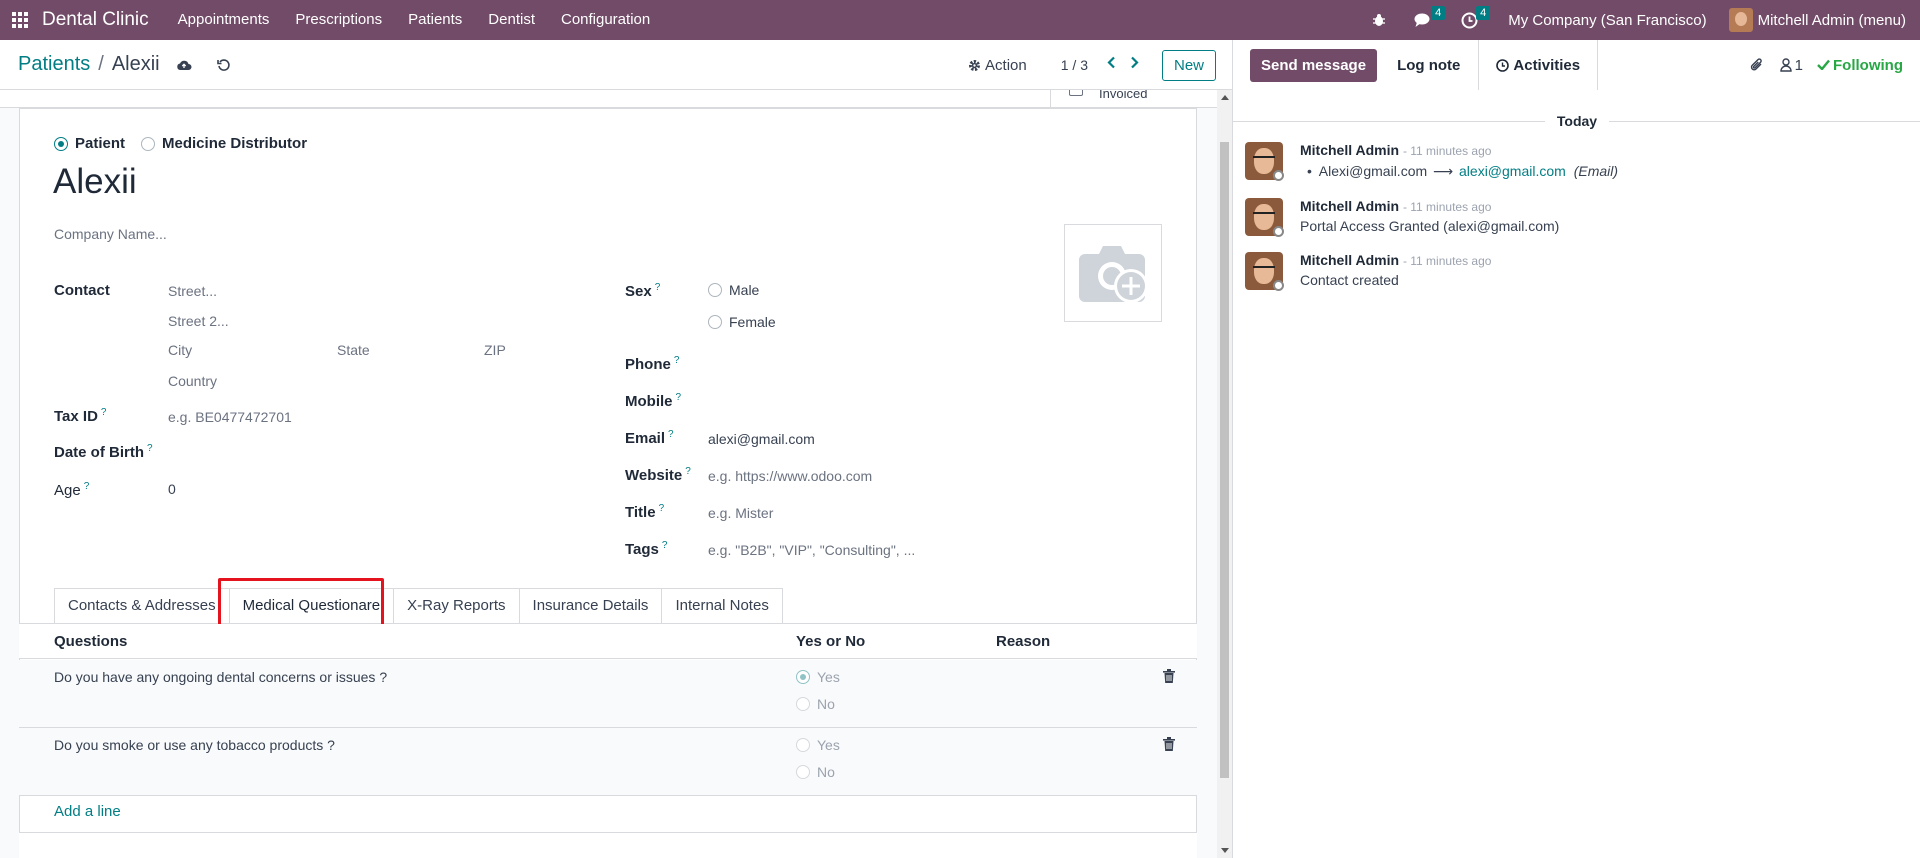  I want to click on column-reason: Reason, so click(1023, 641).